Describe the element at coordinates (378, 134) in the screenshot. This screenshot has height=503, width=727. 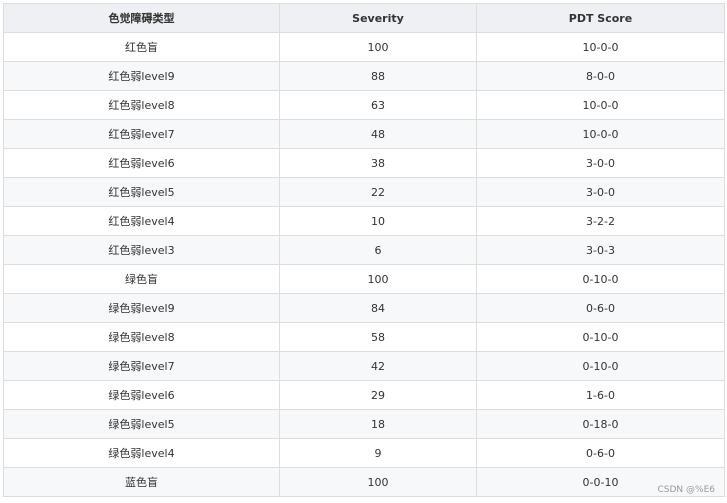
I see `cell-severity: 48` at that location.